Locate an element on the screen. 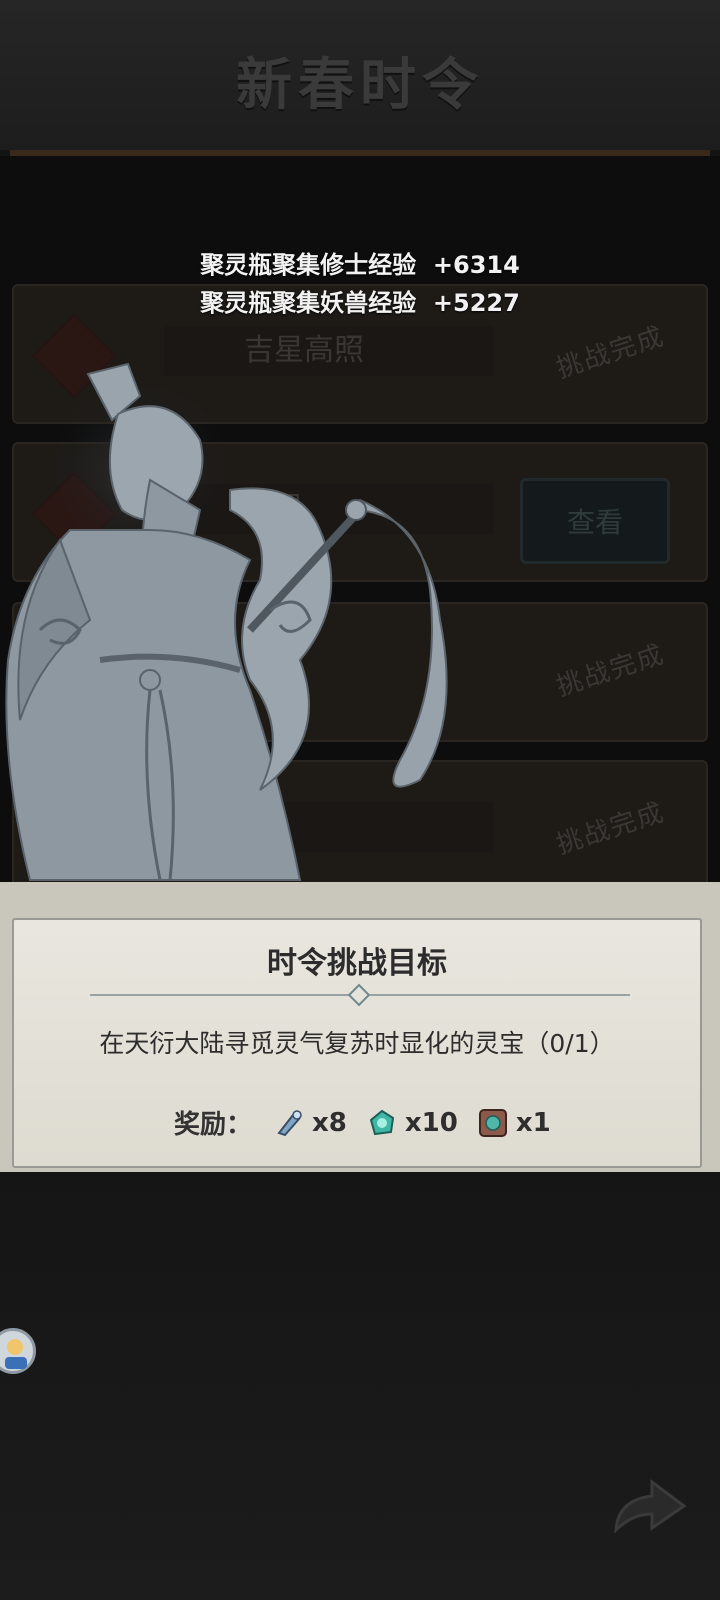  reward-qty: x1 is located at coordinates (533, 1122).